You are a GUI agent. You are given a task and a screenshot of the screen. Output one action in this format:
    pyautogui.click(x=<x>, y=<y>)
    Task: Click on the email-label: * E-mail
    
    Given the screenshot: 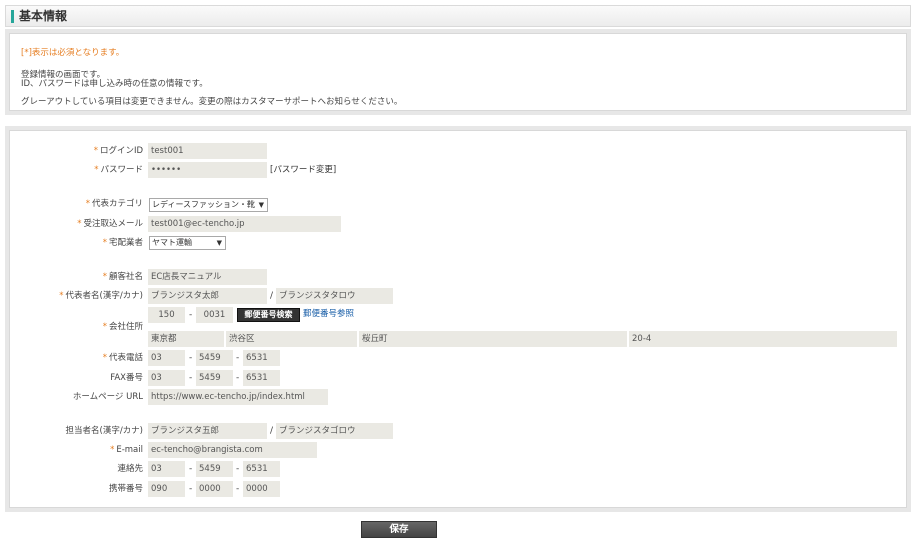 What is the action you would take?
    pyautogui.click(x=126, y=450)
    